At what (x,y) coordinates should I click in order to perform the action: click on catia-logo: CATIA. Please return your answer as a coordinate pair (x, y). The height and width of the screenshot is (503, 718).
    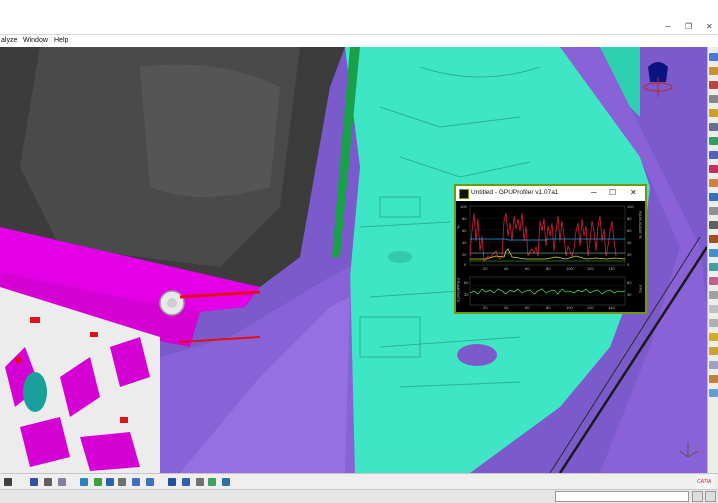
    Looking at the image, I should click on (704, 482).